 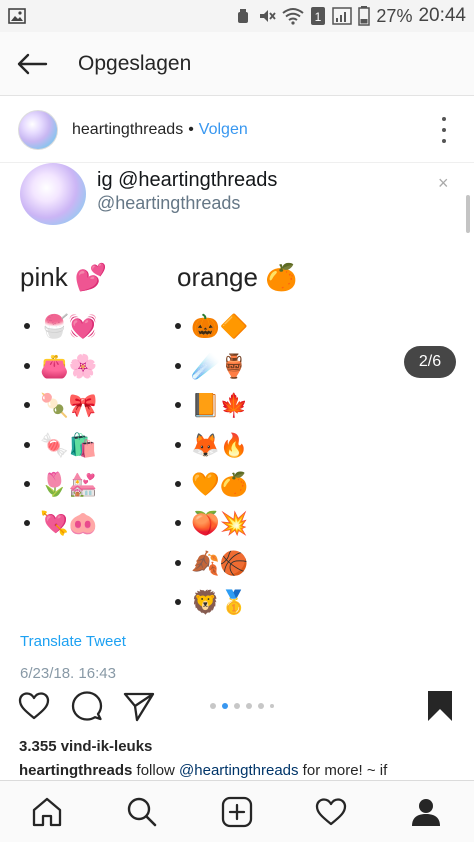 I want to click on caption-username: heartingthreads, so click(x=75, y=770).